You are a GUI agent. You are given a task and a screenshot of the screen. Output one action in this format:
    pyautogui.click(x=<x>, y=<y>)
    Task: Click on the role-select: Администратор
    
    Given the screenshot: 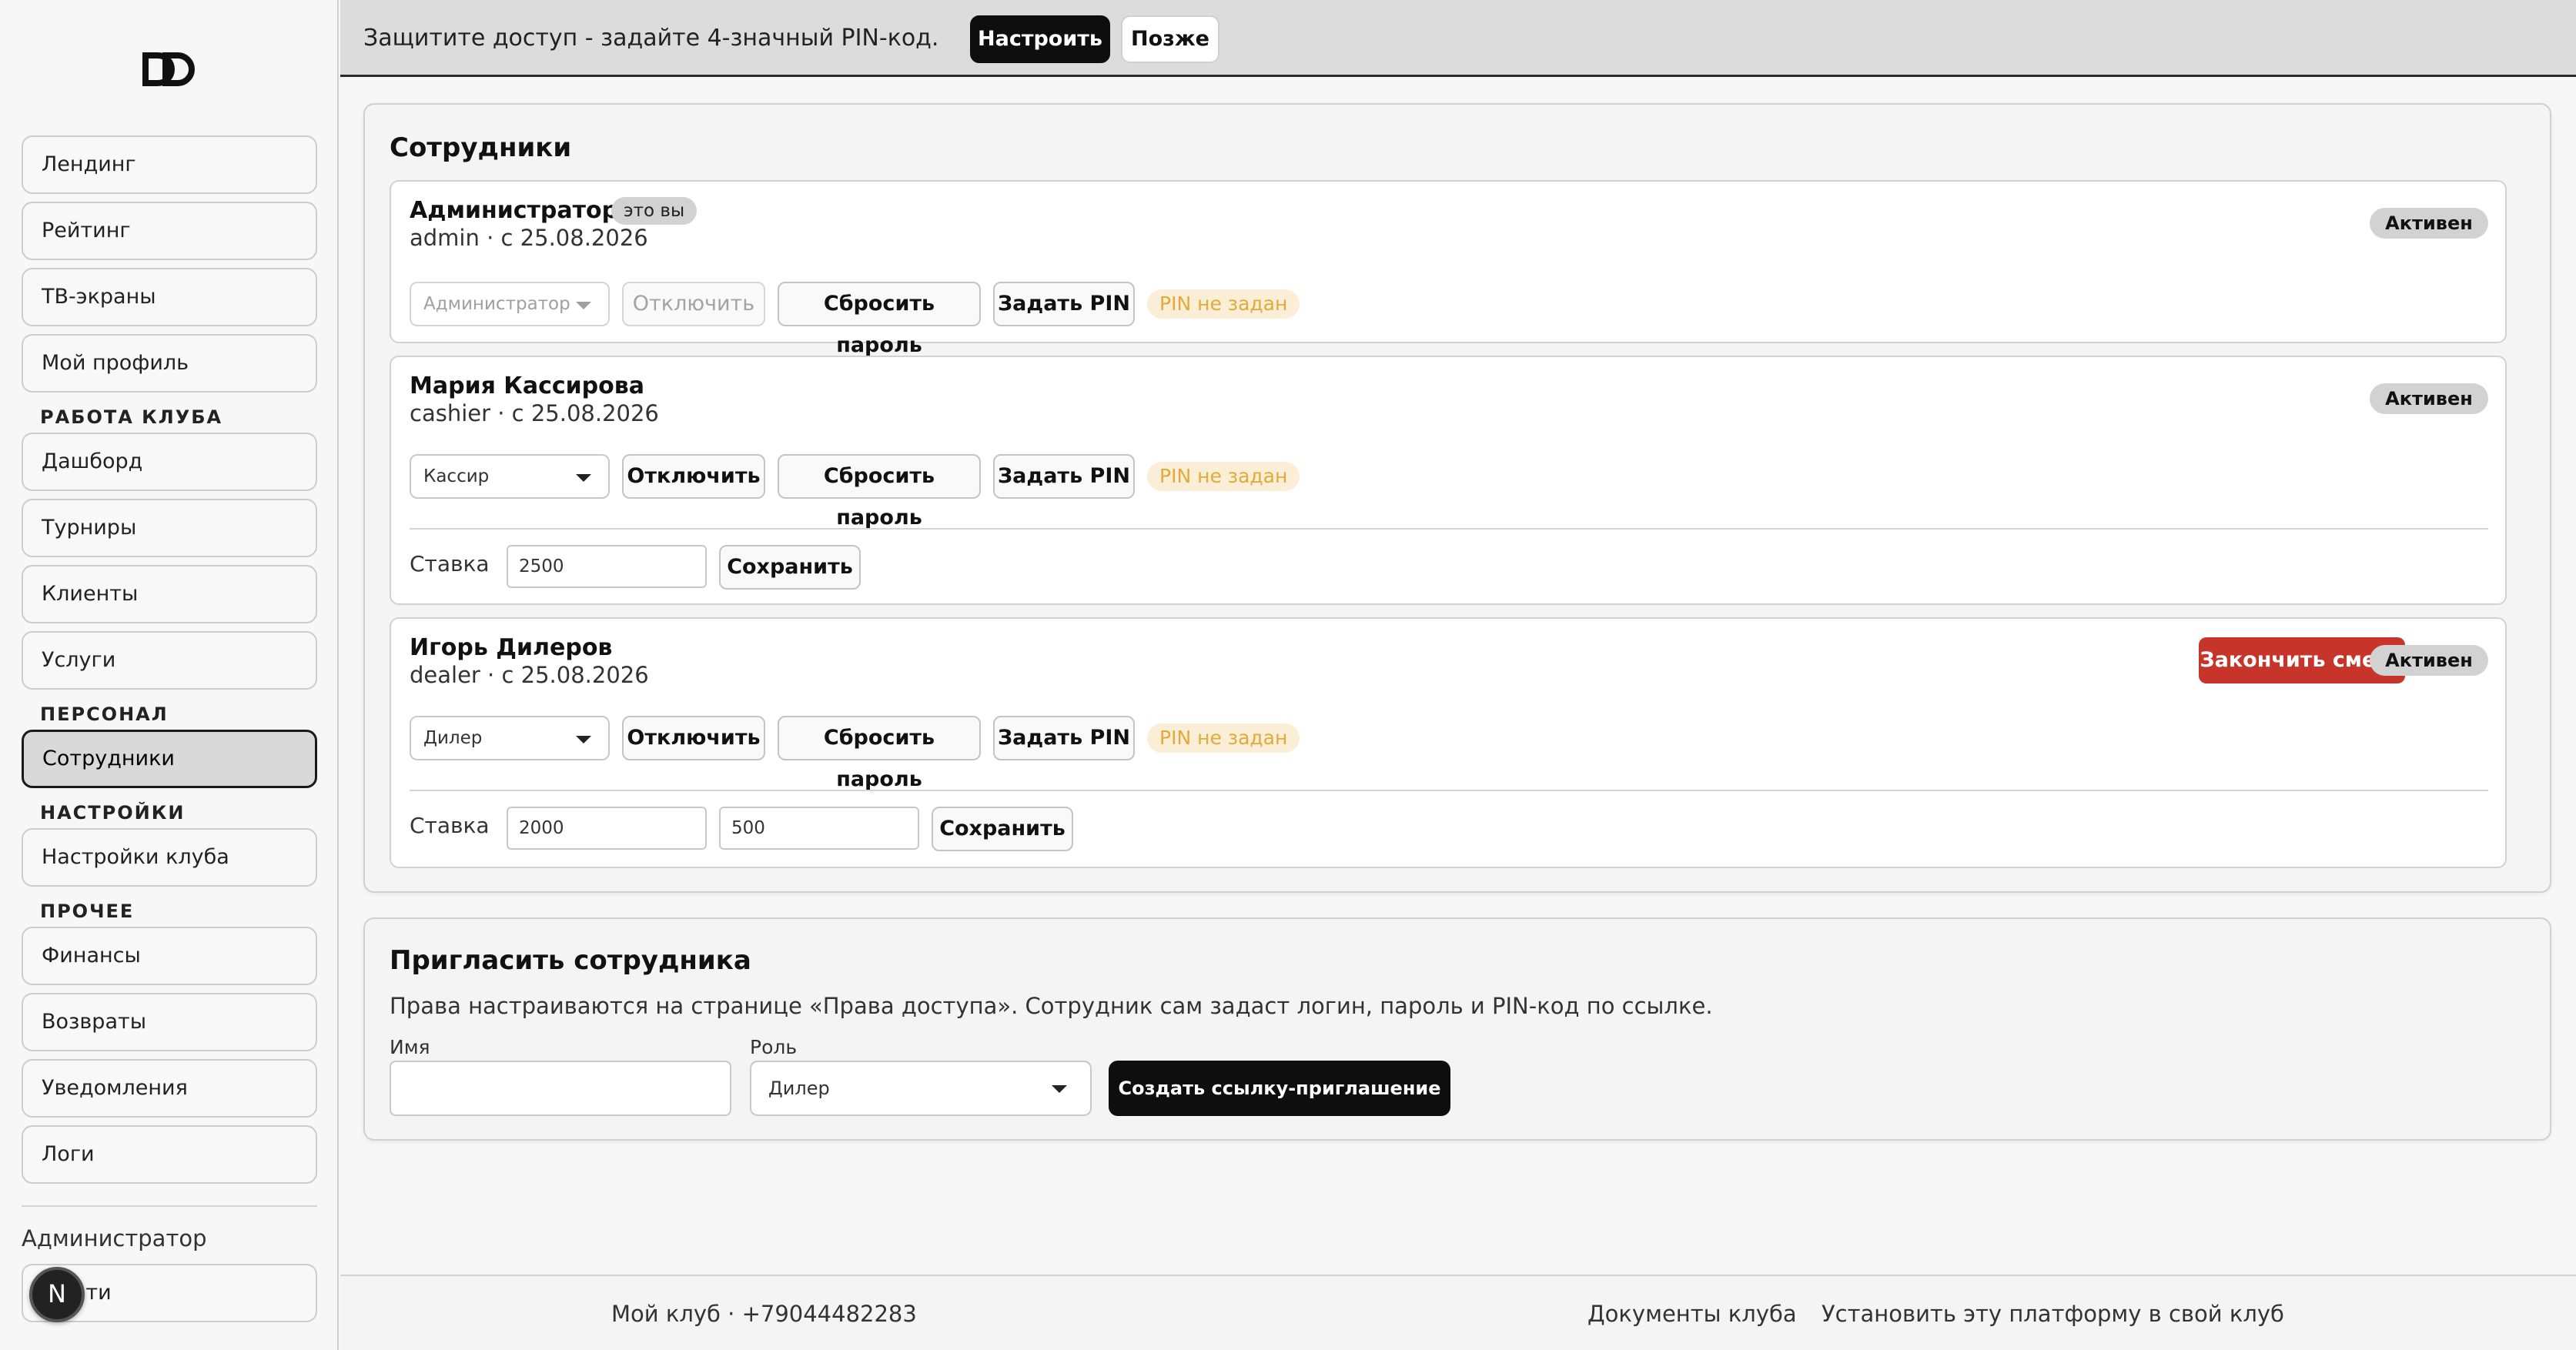 What is the action you would take?
    pyautogui.click(x=510, y=304)
    